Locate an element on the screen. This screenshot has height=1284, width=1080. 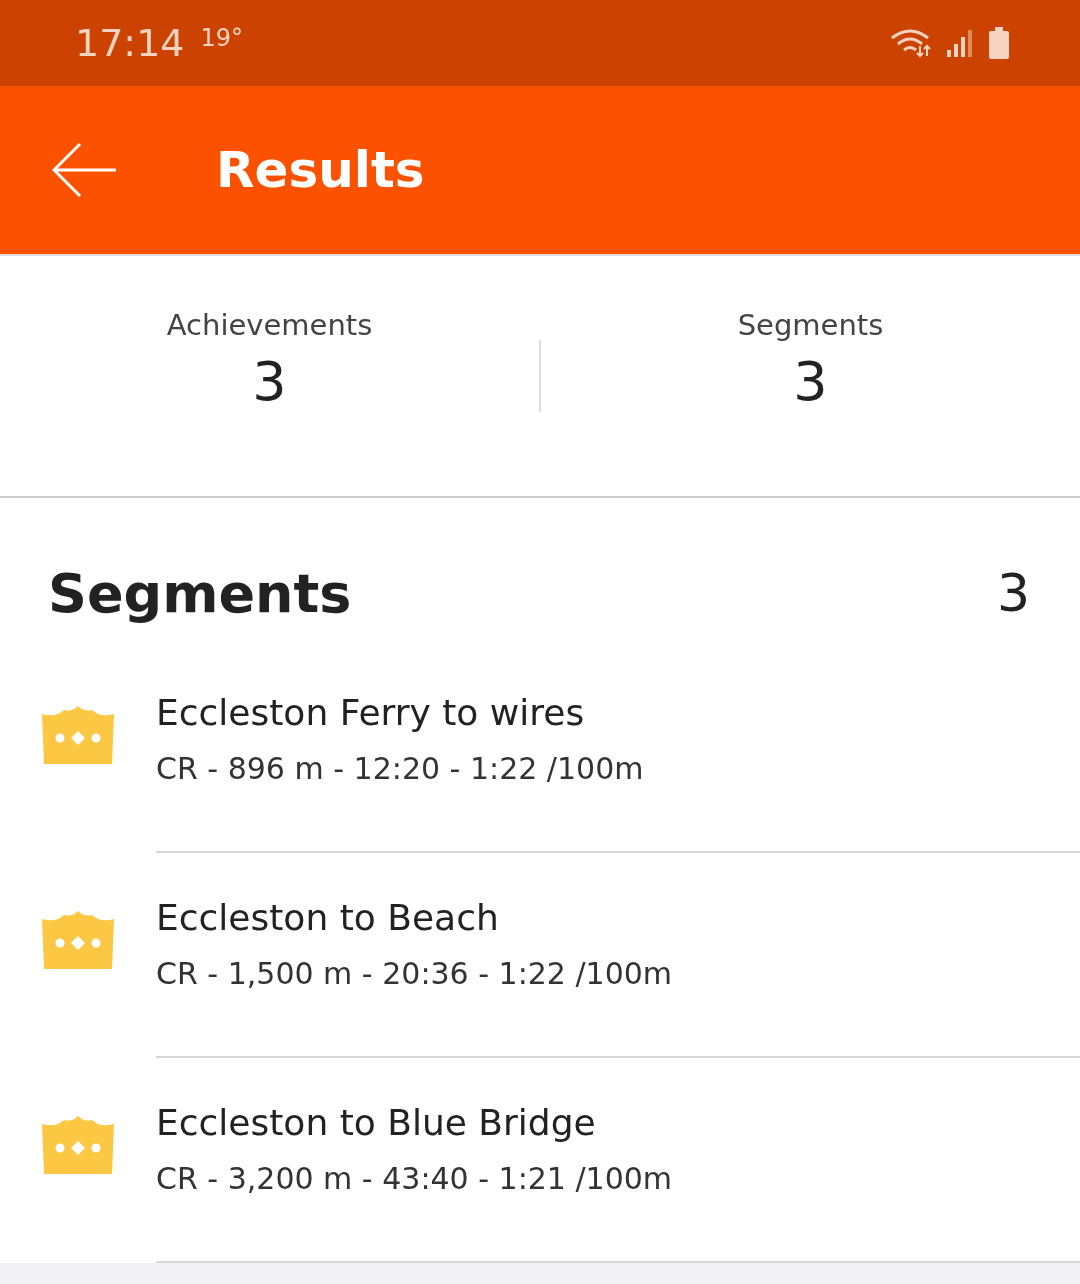
segment-name: Eccleston to Blue Bridge is located at coordinates (618, 1122).